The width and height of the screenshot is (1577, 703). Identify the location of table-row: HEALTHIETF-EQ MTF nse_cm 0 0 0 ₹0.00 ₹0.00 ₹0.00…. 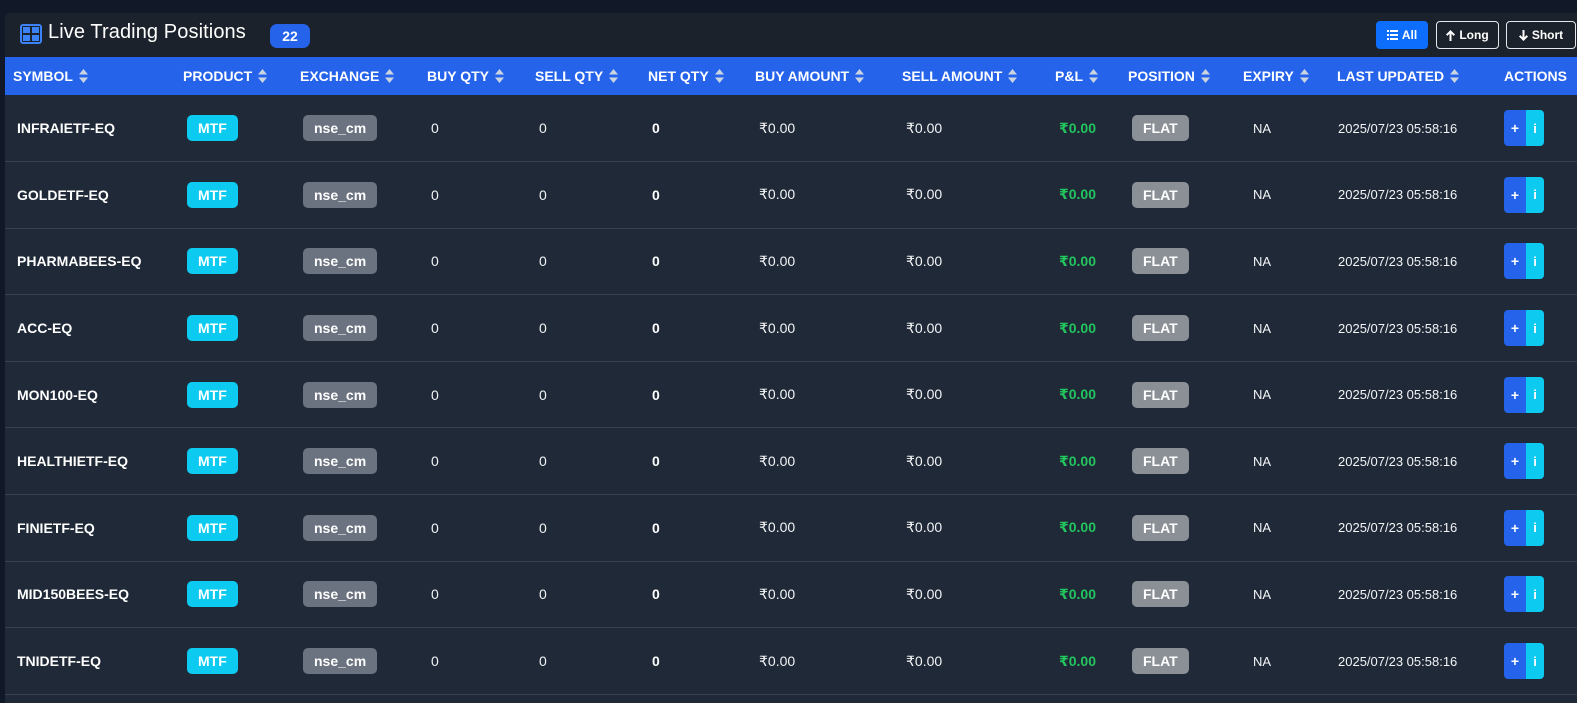
(791, 461).